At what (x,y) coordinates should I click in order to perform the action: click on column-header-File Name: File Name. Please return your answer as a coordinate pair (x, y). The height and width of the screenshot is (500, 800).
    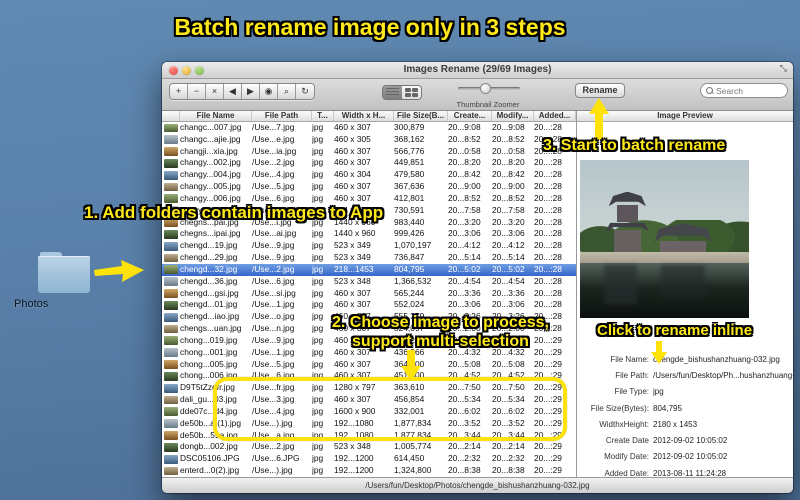
    Looking at the image, I should click on (216, 116).